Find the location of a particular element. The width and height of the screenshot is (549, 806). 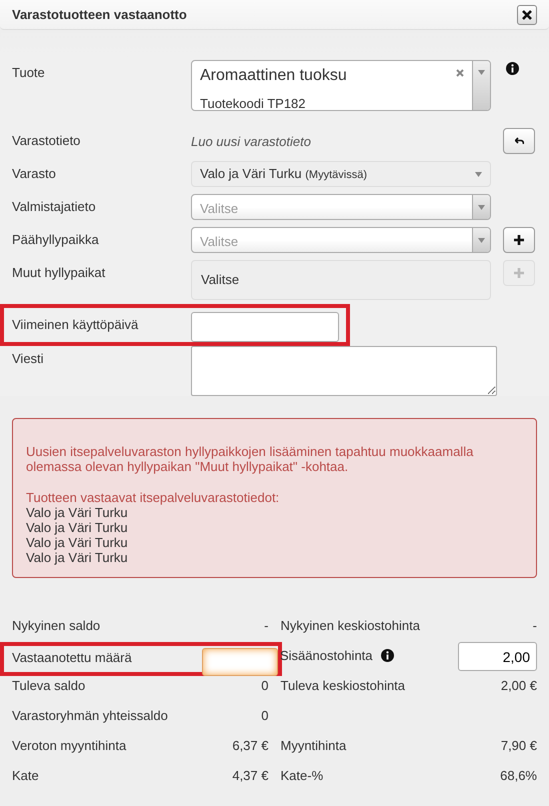

undo-icon is located at coordinates (519, 141).